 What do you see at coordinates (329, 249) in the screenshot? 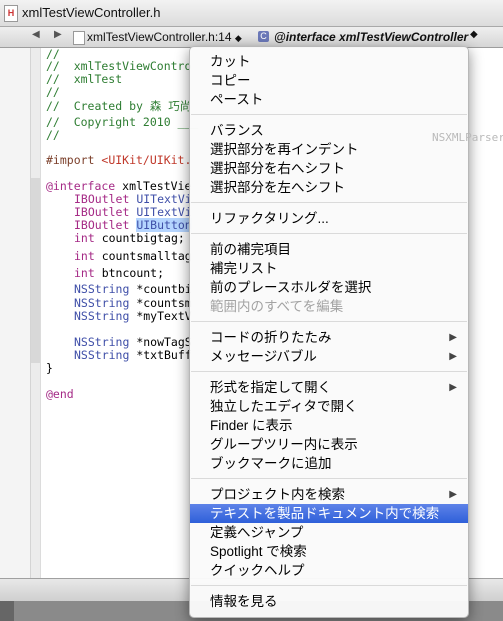
I see `menu-item-prev-completion: 前の補完項目` at bounding box center [329, 249].